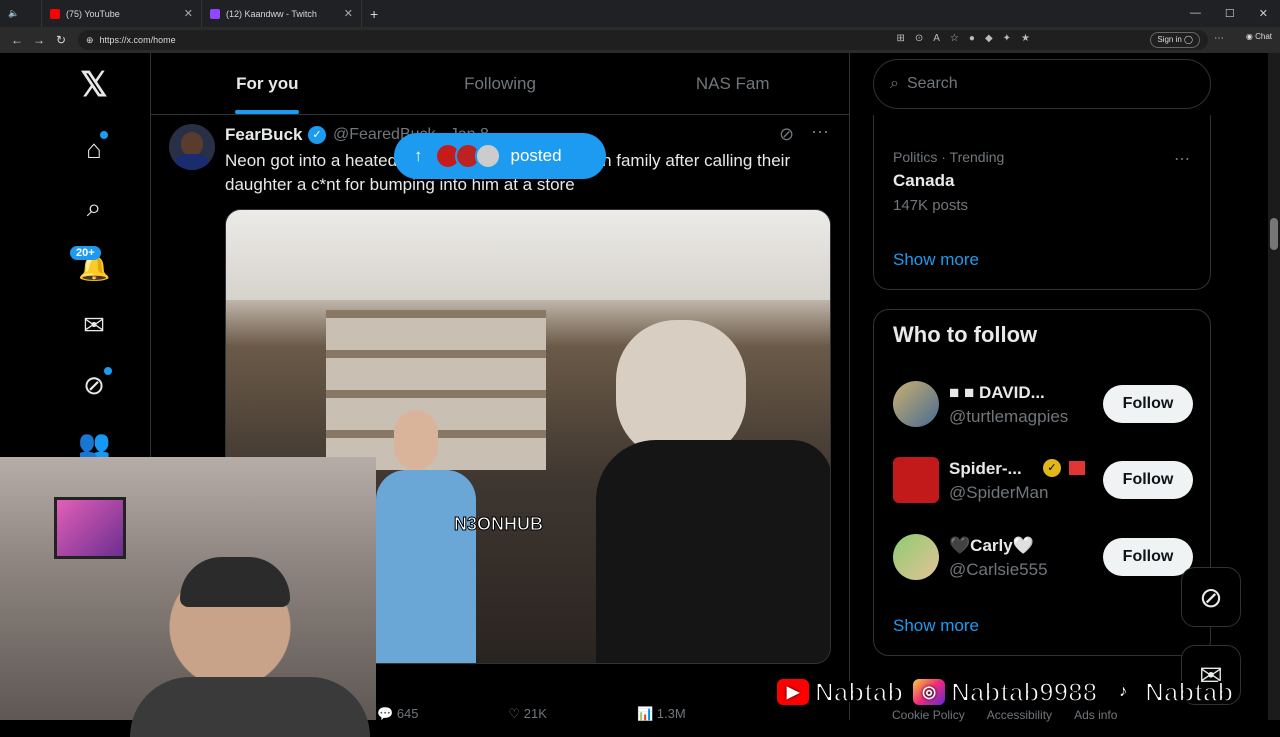  Describe the element at coordinates (90, 528) in the screenshot. I see `webcam-tv` at that location.